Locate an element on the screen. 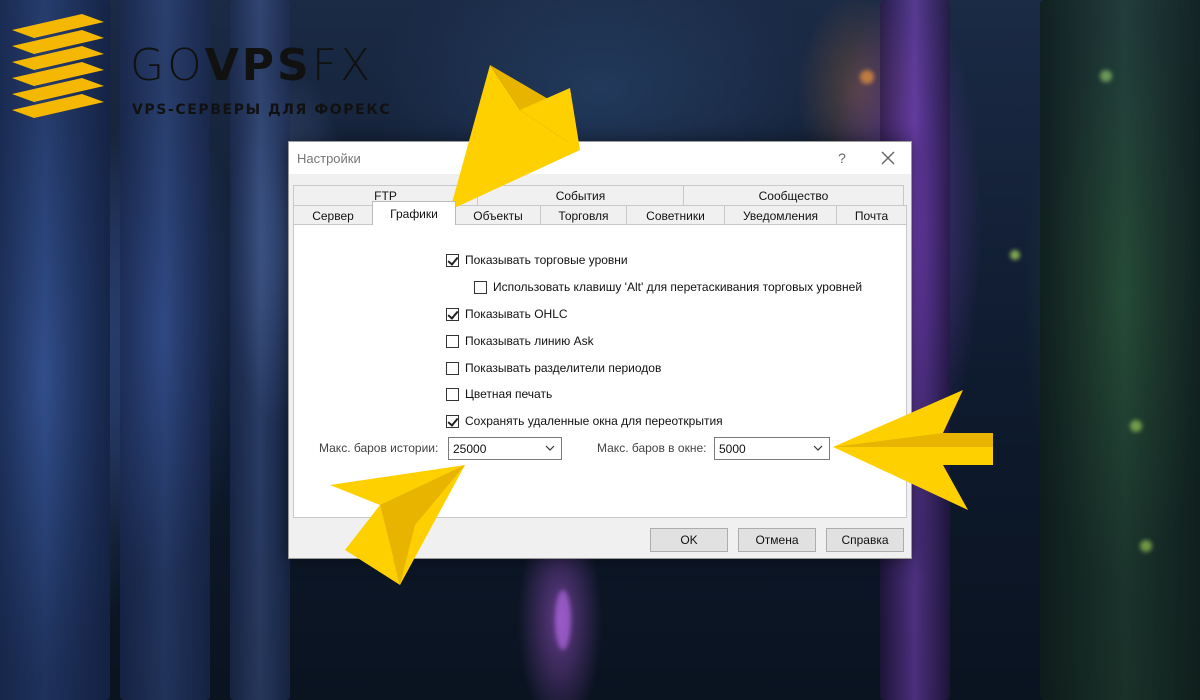  tab-notifications: Уведомления is located at coordinates (780, 215).